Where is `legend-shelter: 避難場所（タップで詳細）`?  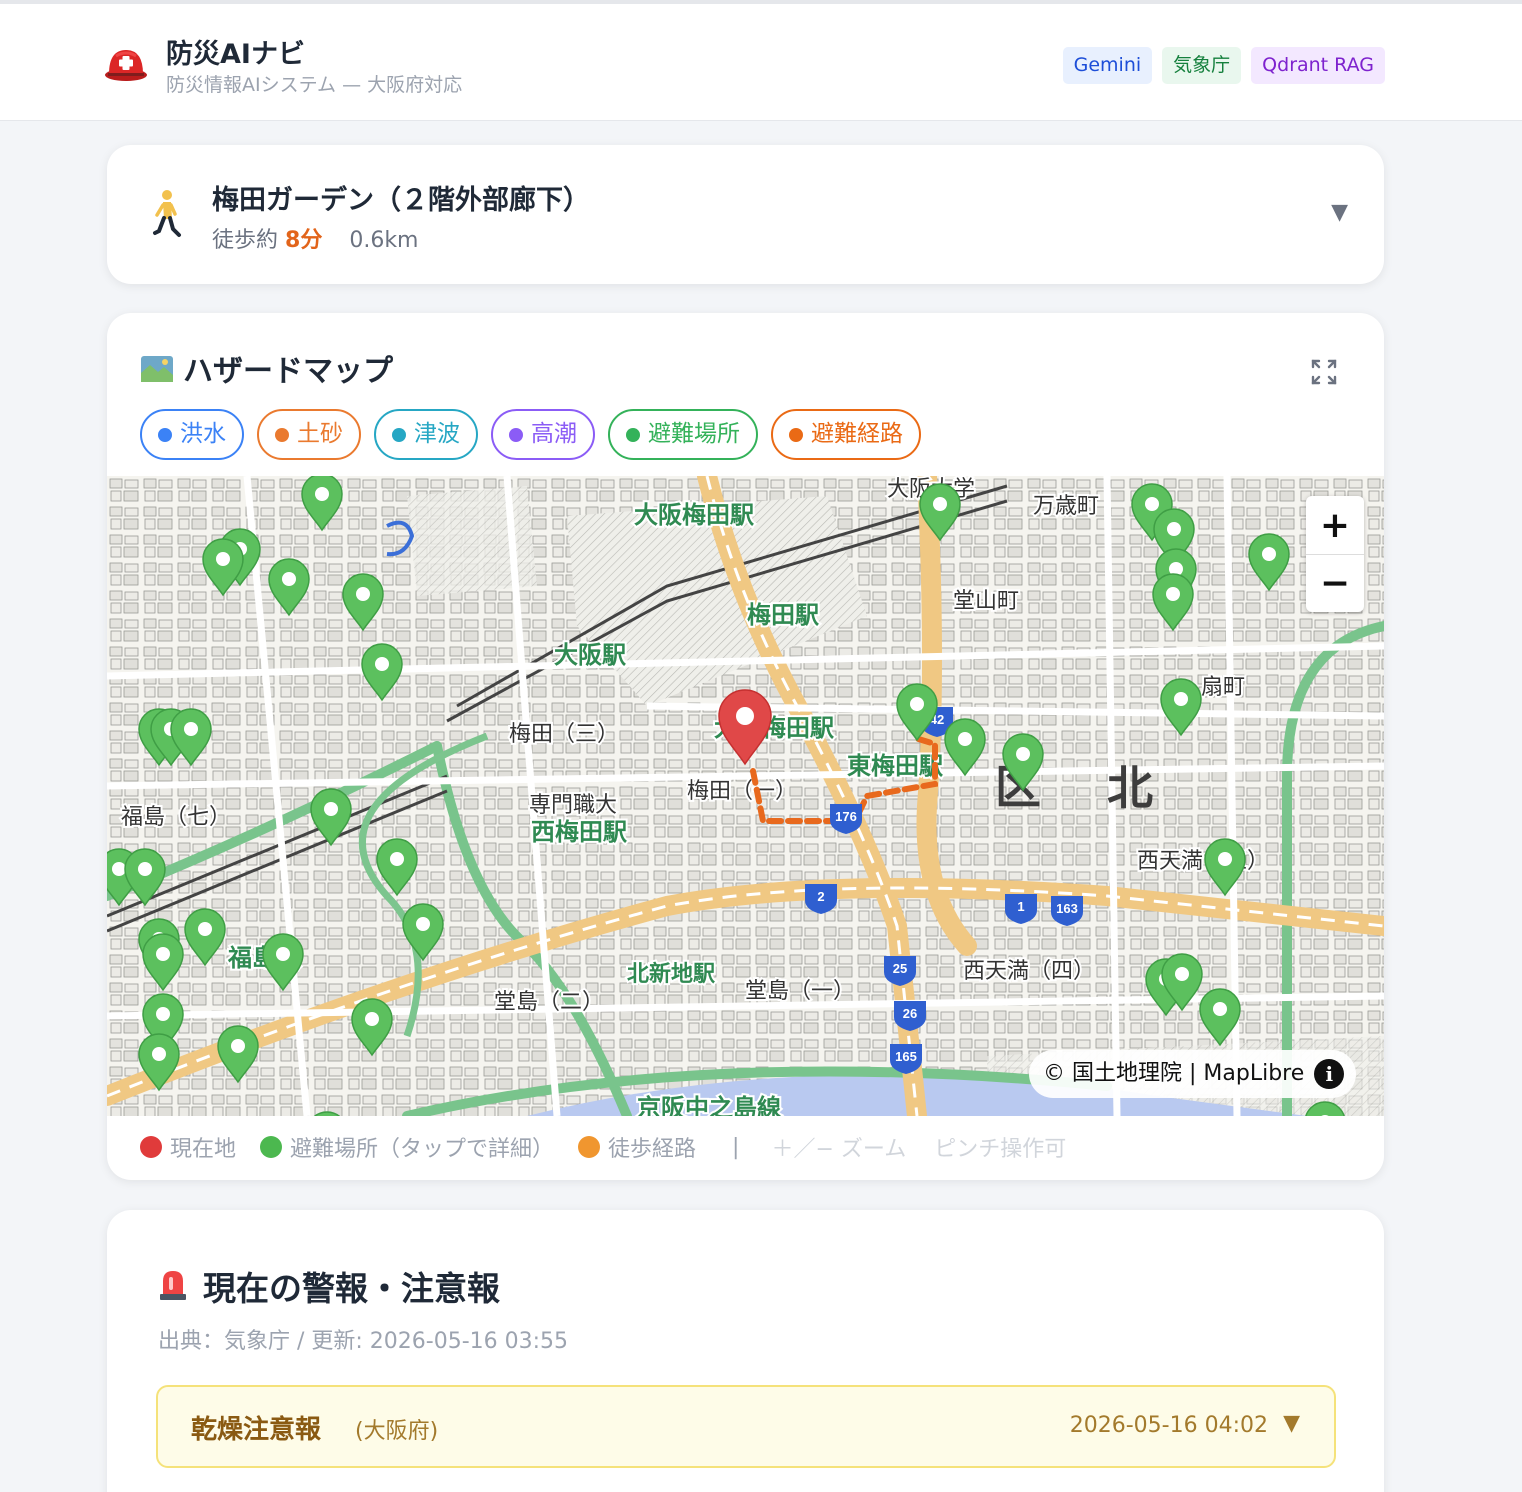
legend-shelter: 避難場所（タップで詳細） is located at coordinates (407, 1147).